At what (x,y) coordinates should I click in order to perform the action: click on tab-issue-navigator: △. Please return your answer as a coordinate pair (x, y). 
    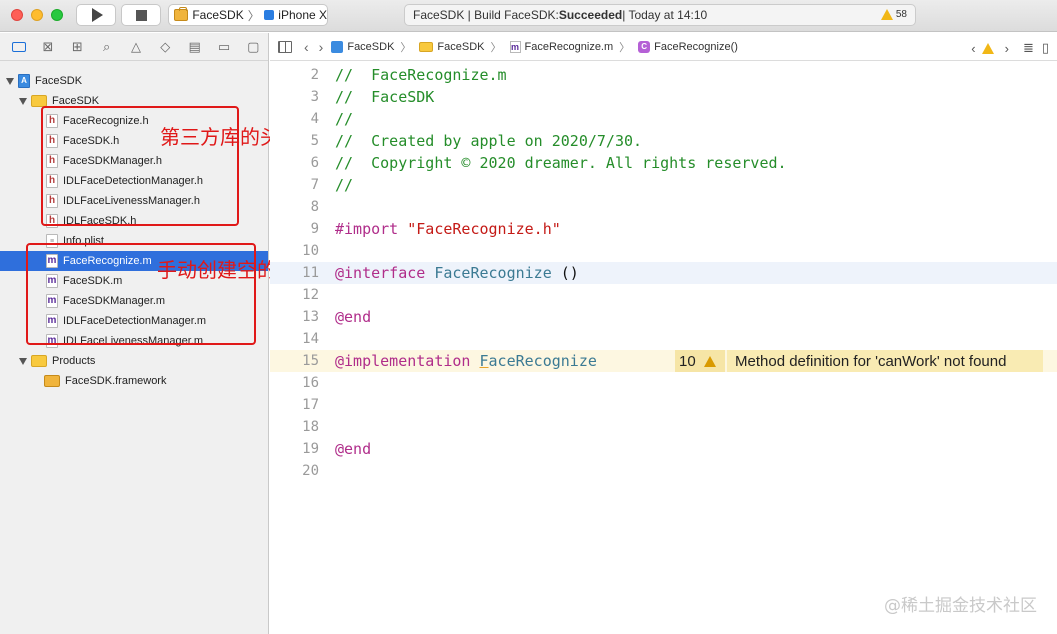
    Looking at the image, I should click on (135, 47).